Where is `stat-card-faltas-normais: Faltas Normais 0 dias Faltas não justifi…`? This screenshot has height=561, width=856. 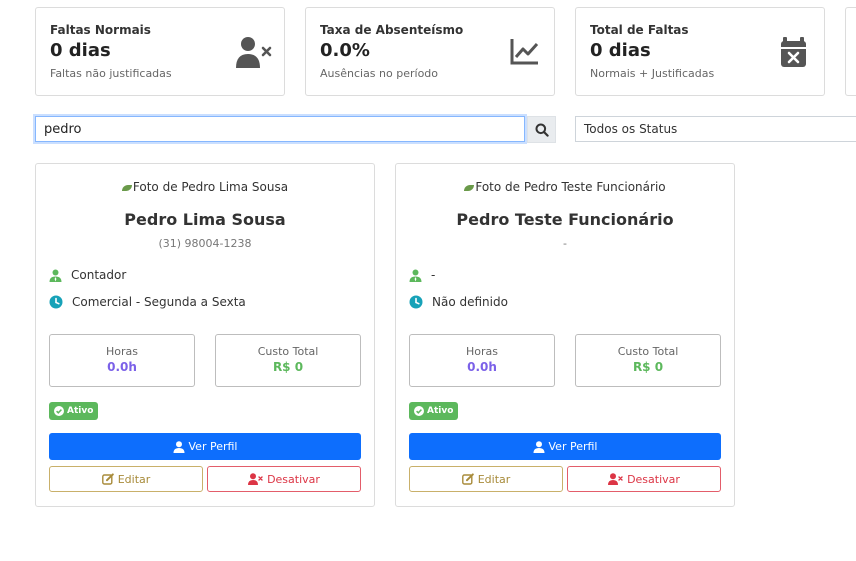
stat-card-faltas-normais: Faltas Normais 0 dias Faltas não justifi… is located at coordinates (160, 51).